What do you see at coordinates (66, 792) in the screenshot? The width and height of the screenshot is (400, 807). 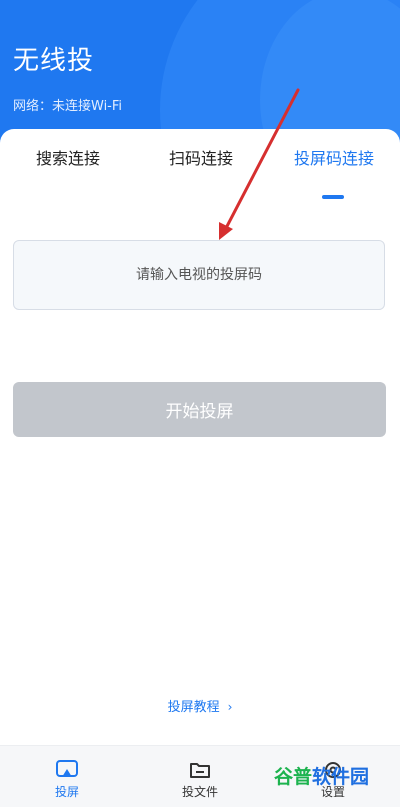 I see `nav-label-cast: 投屏` at bounding box center [66, 792].